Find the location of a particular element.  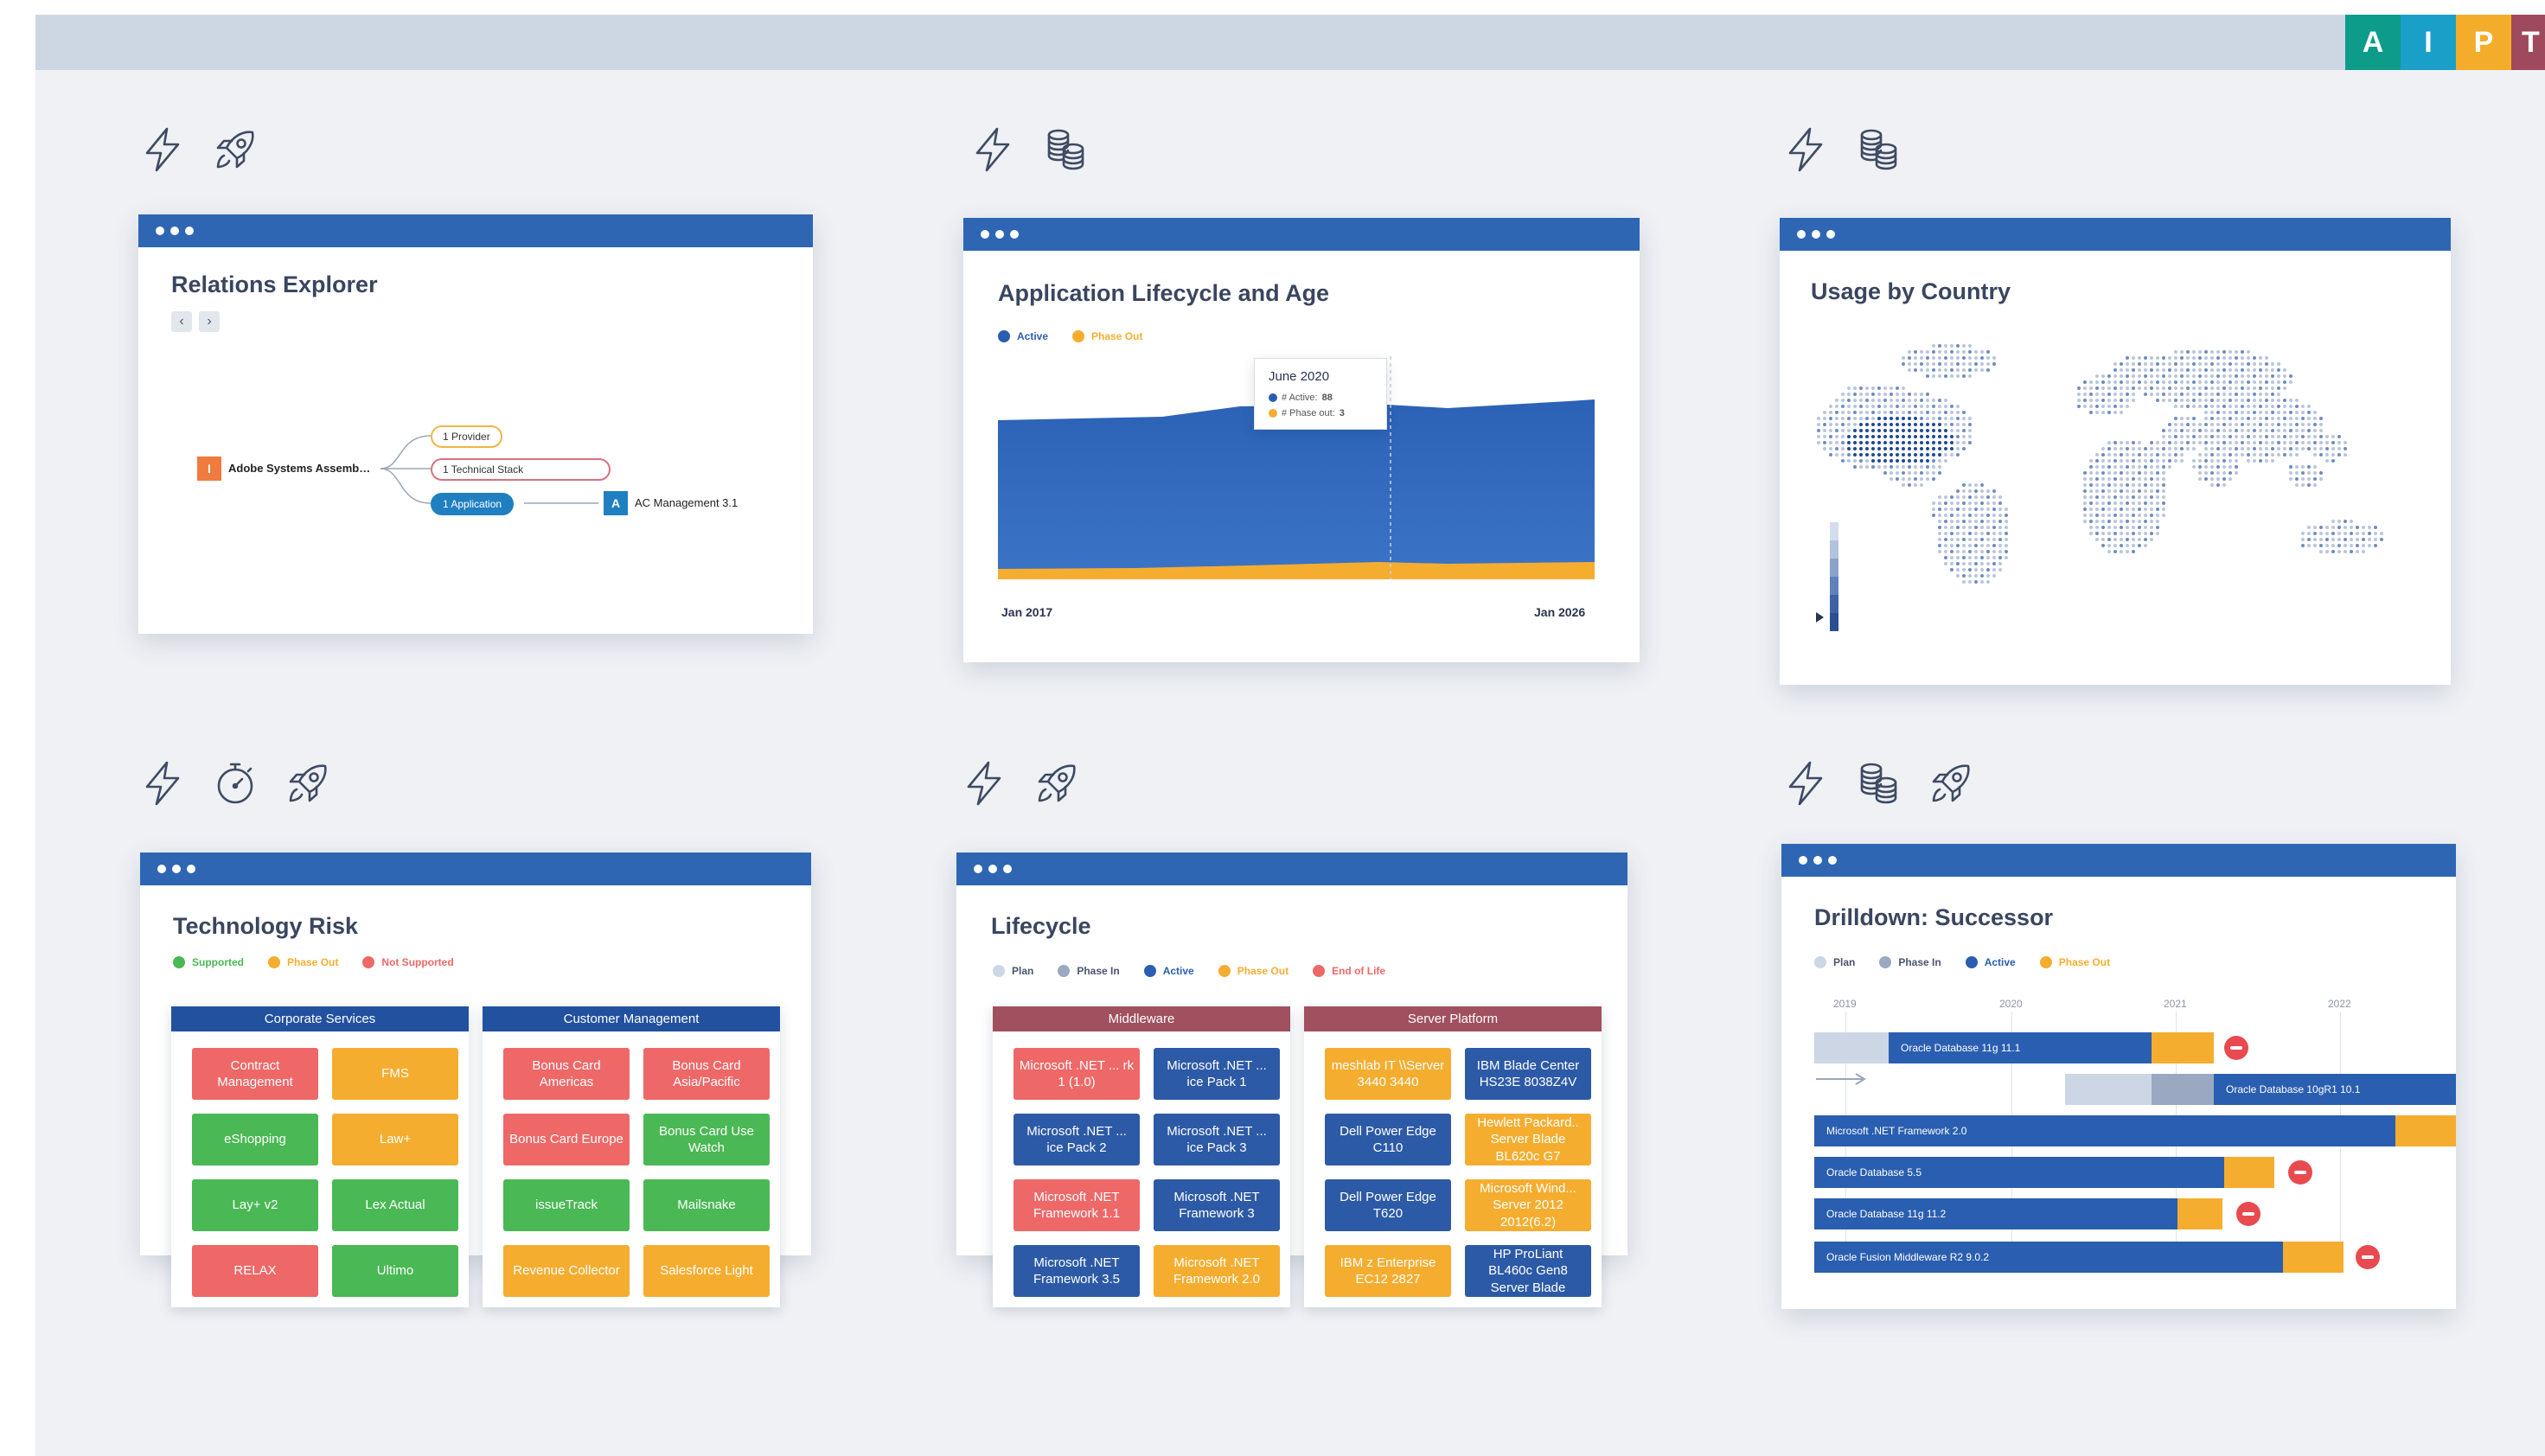

bar-oracle-database-5-5: Oracle Database 5.5 is located at coordinates (2019, 1172).